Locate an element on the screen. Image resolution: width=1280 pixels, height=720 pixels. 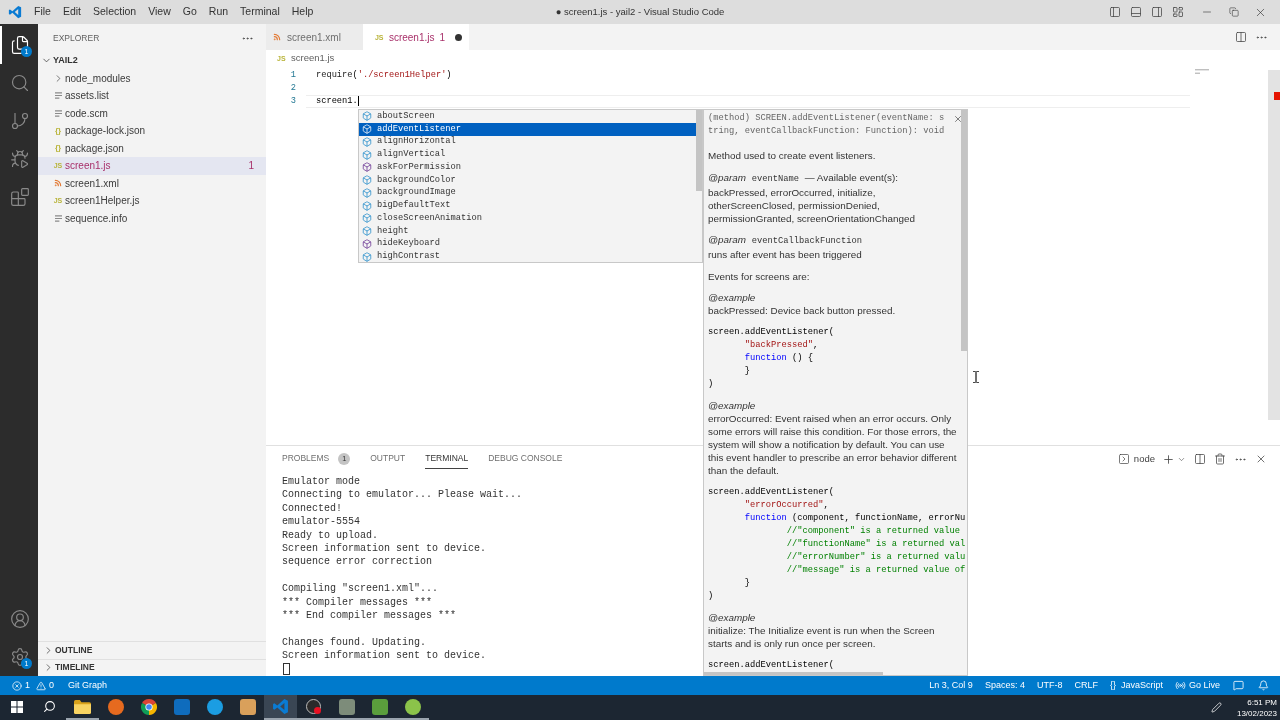
suggestion-item: hideKeyboard is located at coordinates (527, 244).